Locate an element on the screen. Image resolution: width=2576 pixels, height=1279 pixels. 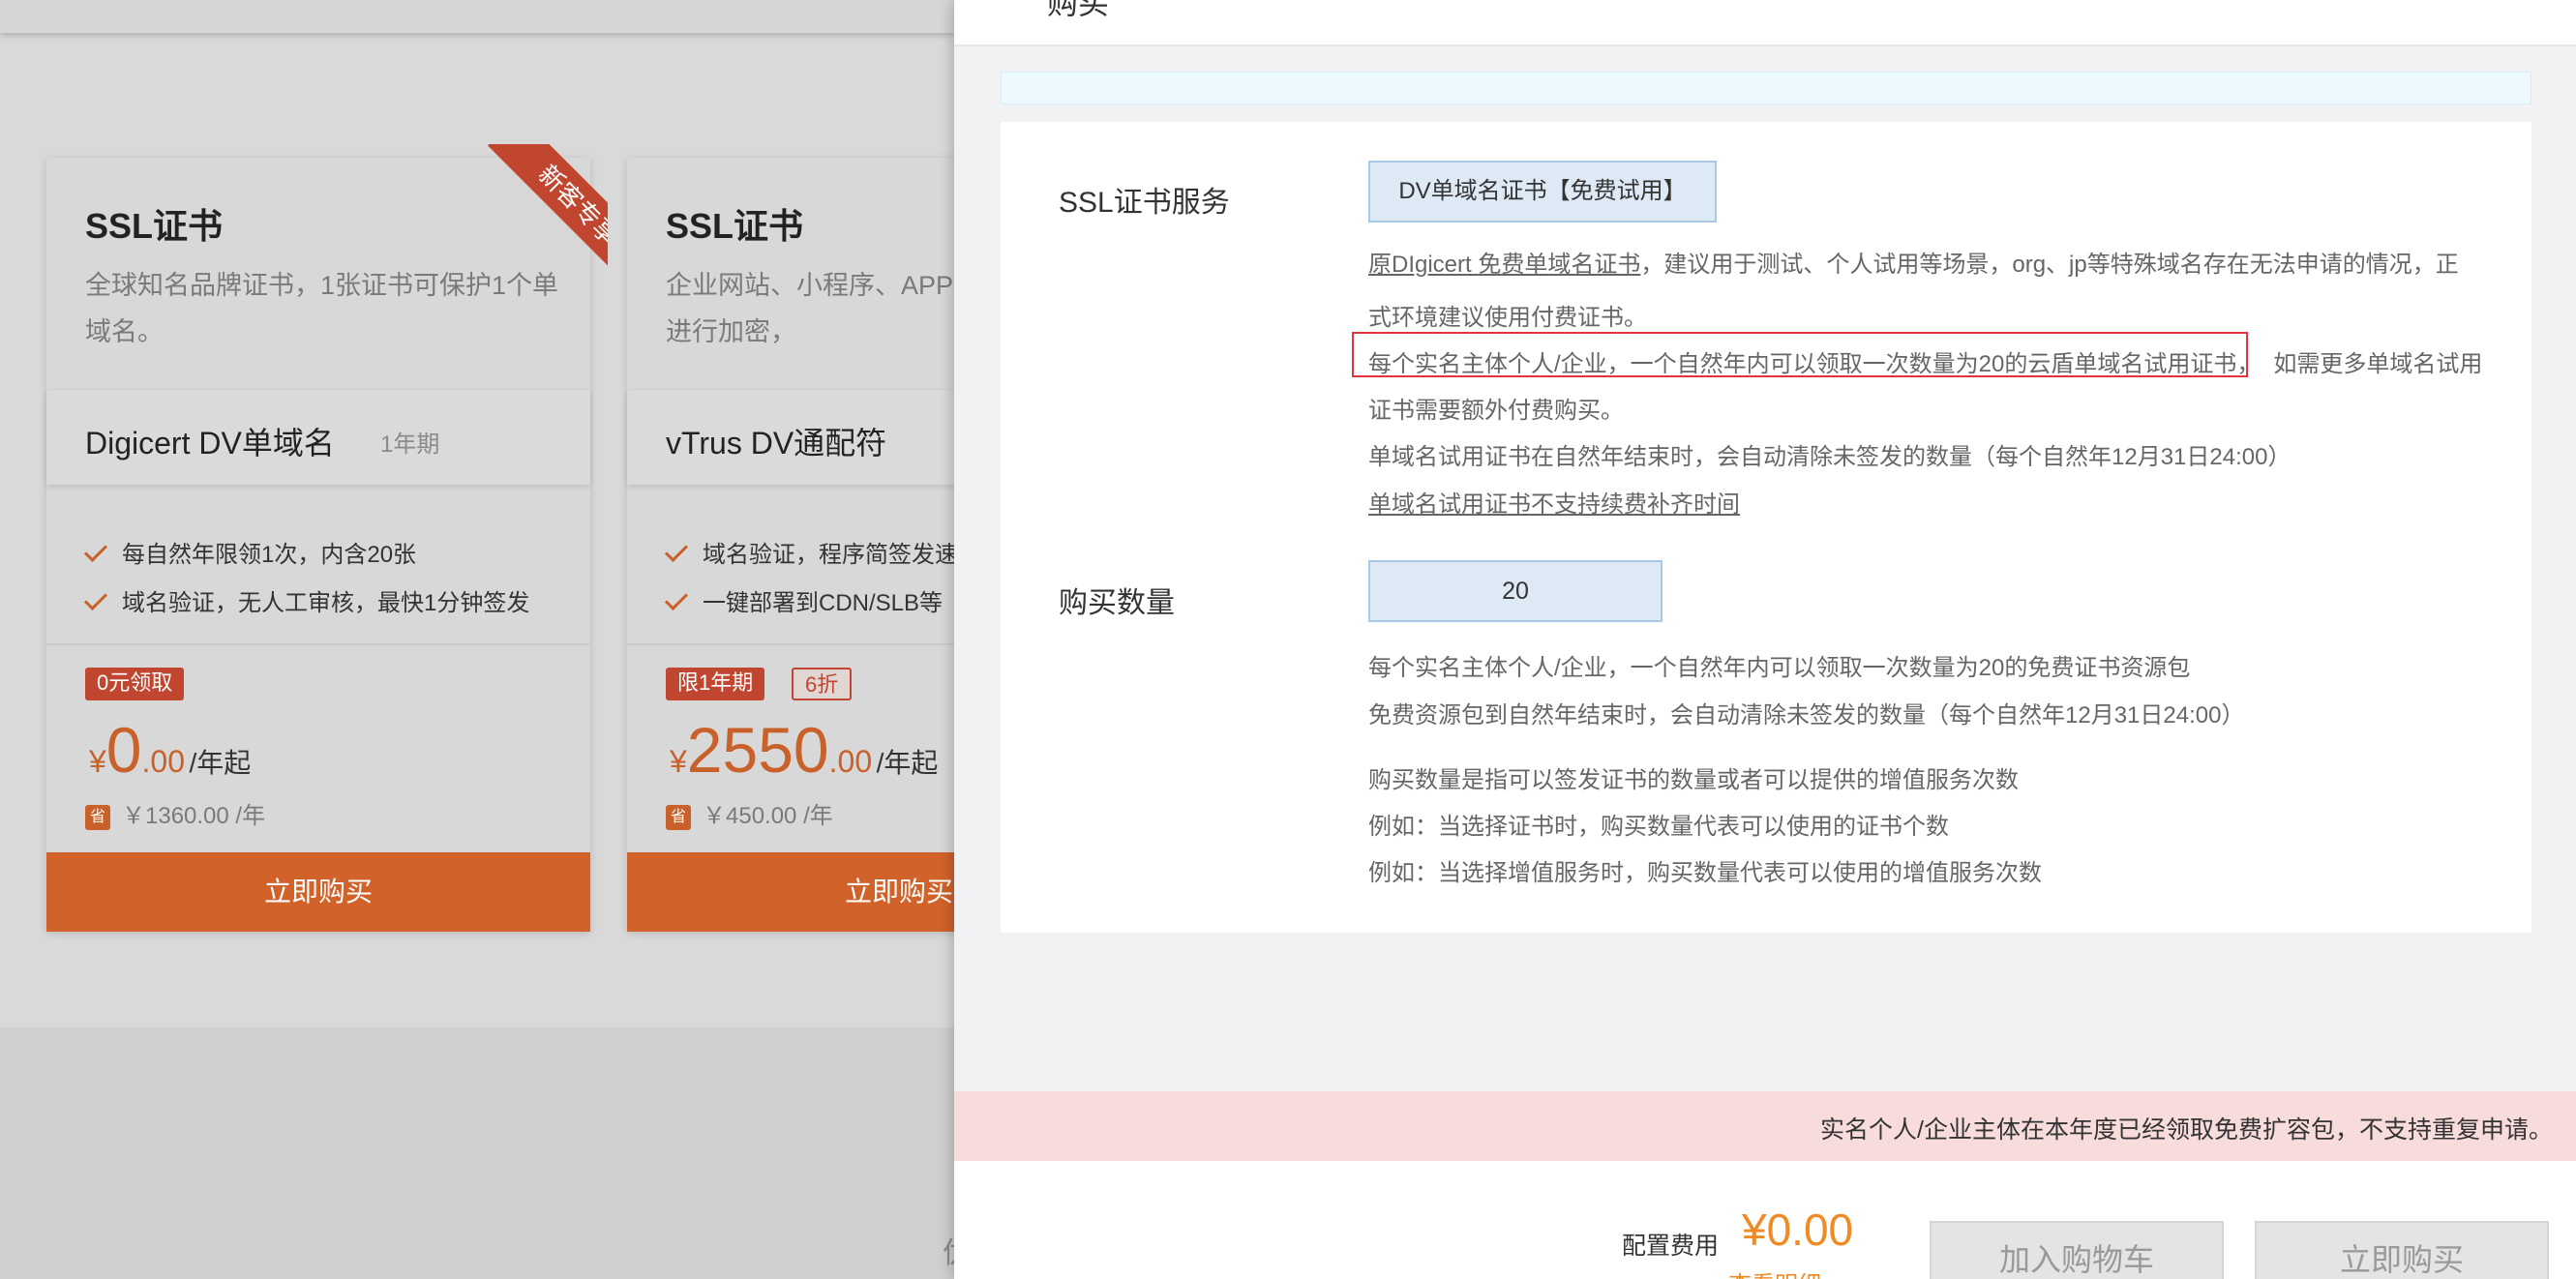
highlight-annotation-box is located at coordinates (1800, 354).